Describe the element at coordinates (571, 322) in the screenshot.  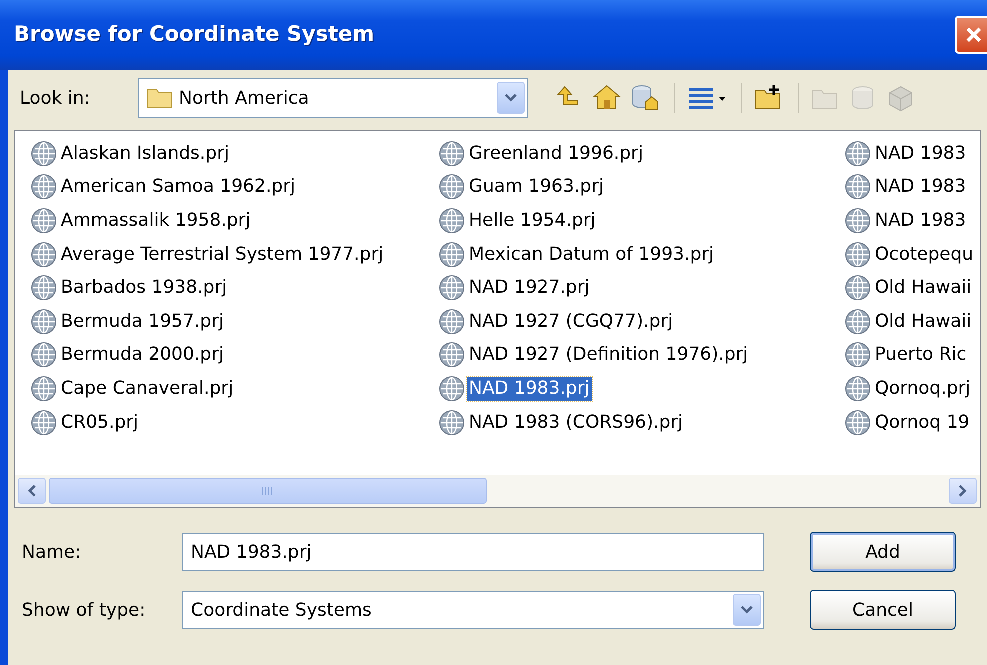
I see `file-item: NAD 1927 (CGQ77).prj` at that location.